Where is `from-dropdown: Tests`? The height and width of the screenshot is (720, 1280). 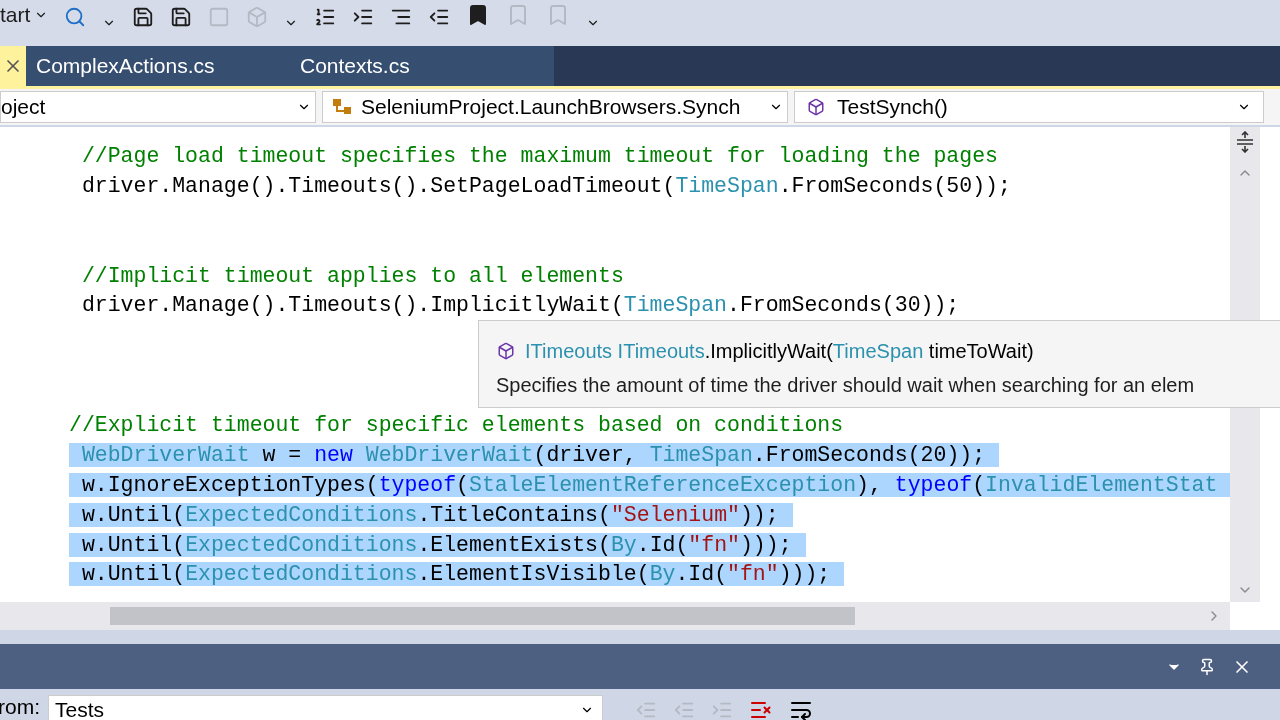
from-dropdown: Tests is located at coordinates (325, 707).